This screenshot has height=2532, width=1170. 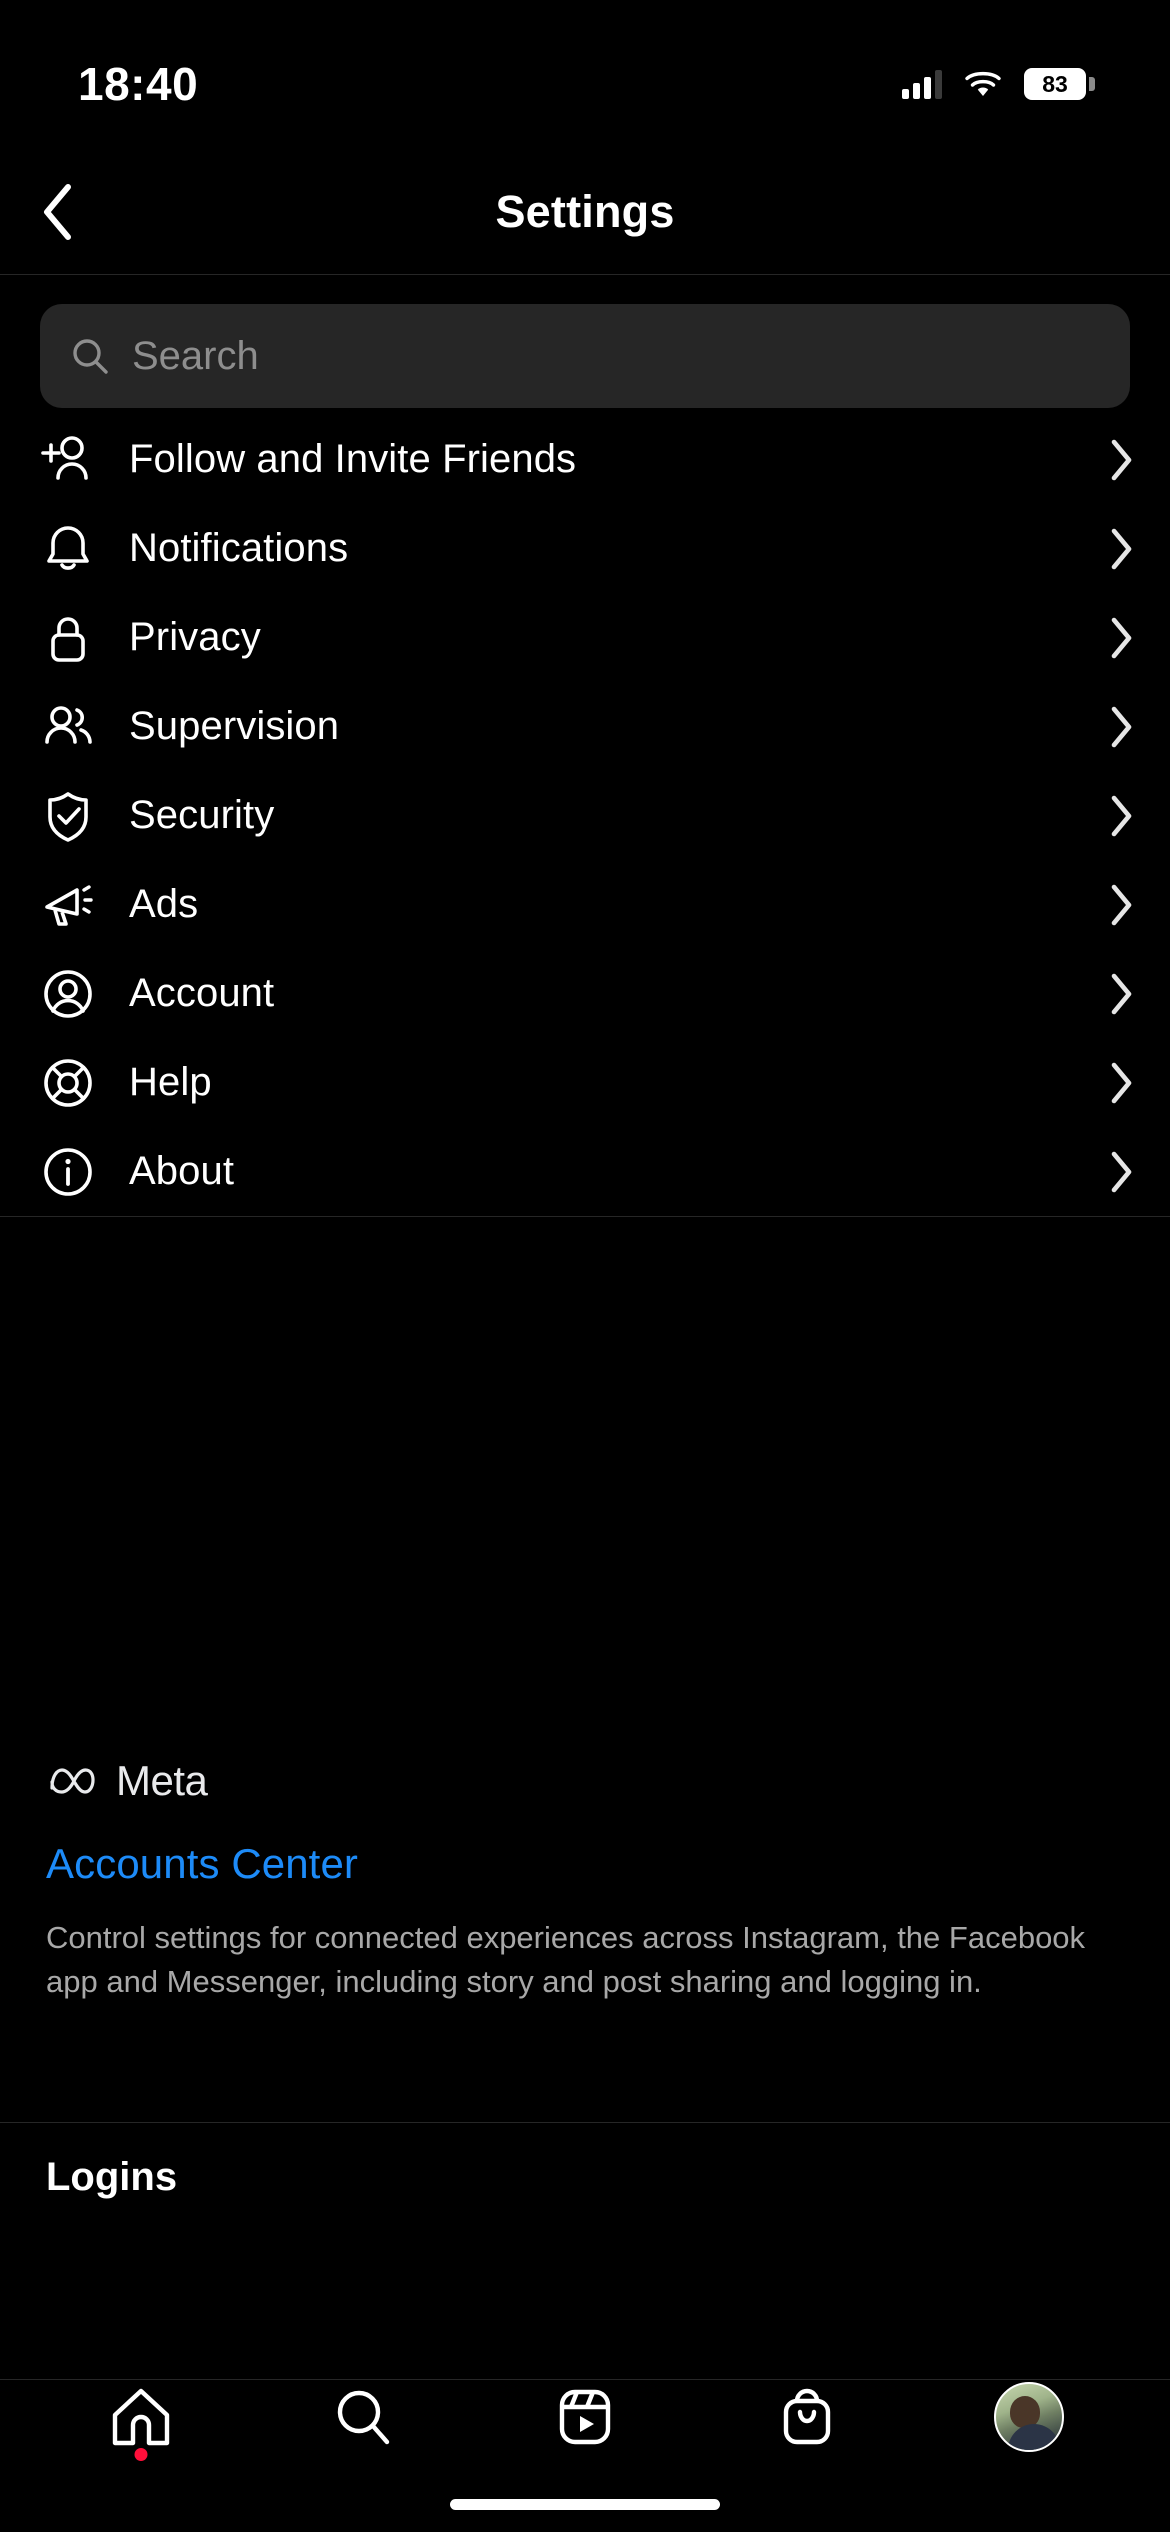 I want to click on wifi-icon, so click(x=983, y=84).